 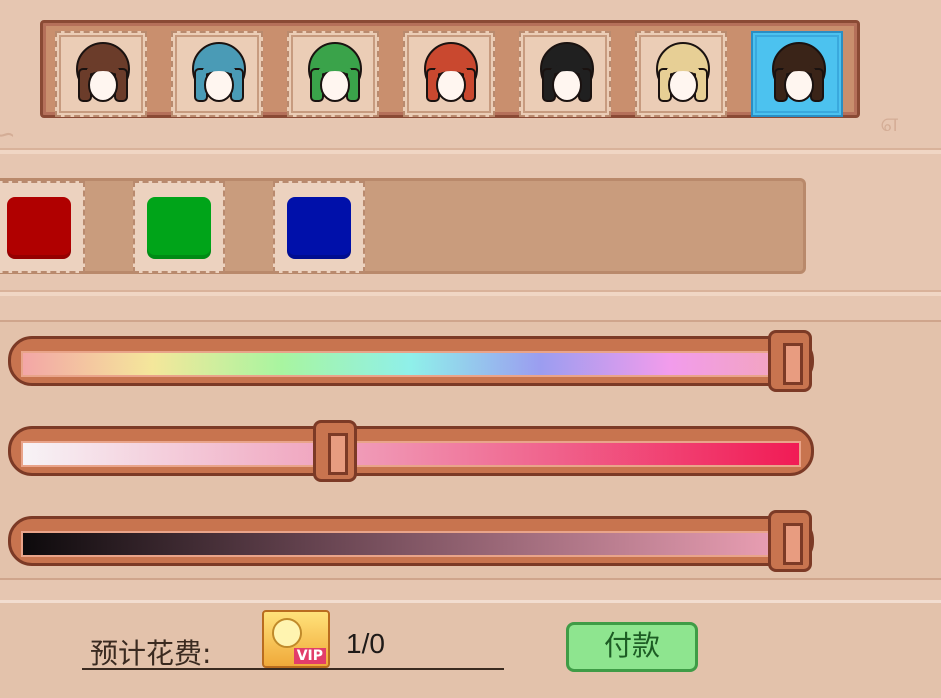 I want to click on hair-red-long-icon, so click(x=451, y=72).